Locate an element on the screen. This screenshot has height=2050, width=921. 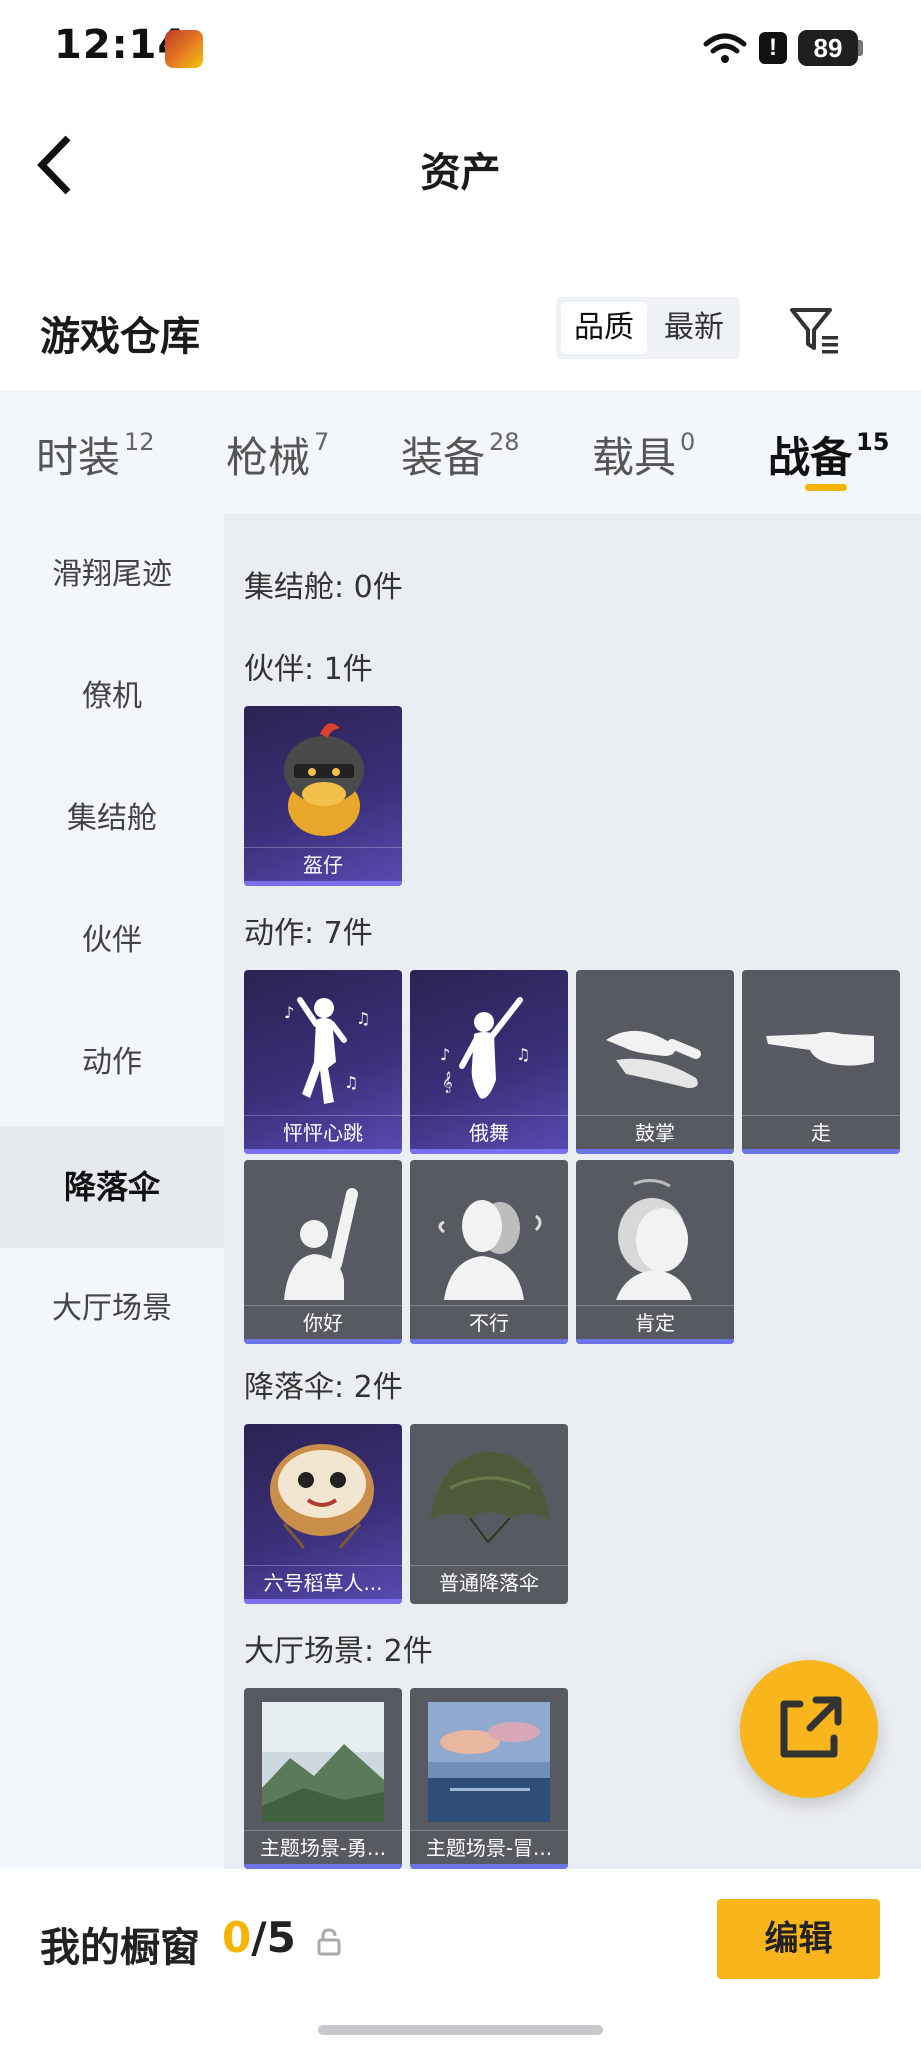
tab-equipment: 装备 28 is located at coordinates (460, 454).